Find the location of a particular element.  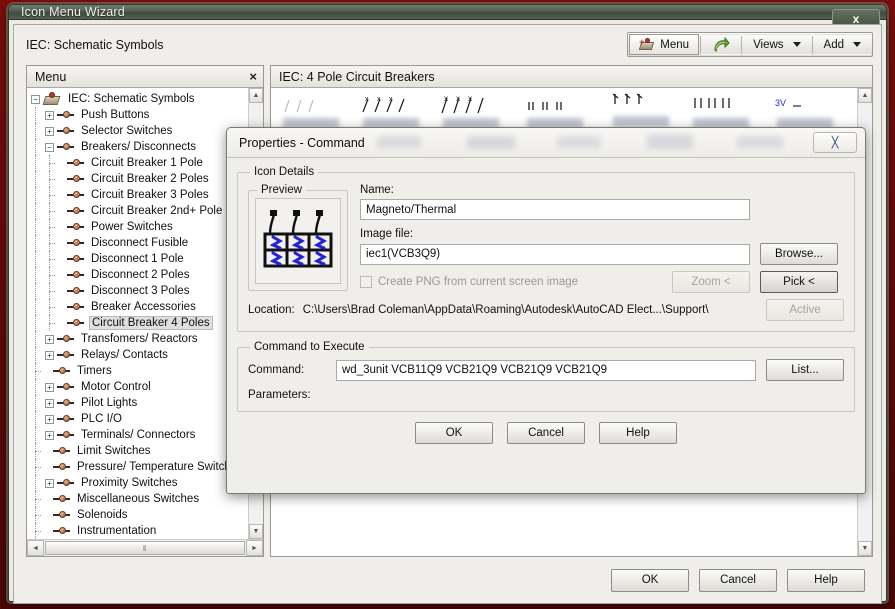

active-button: Active is located at coordinates (805, 310).